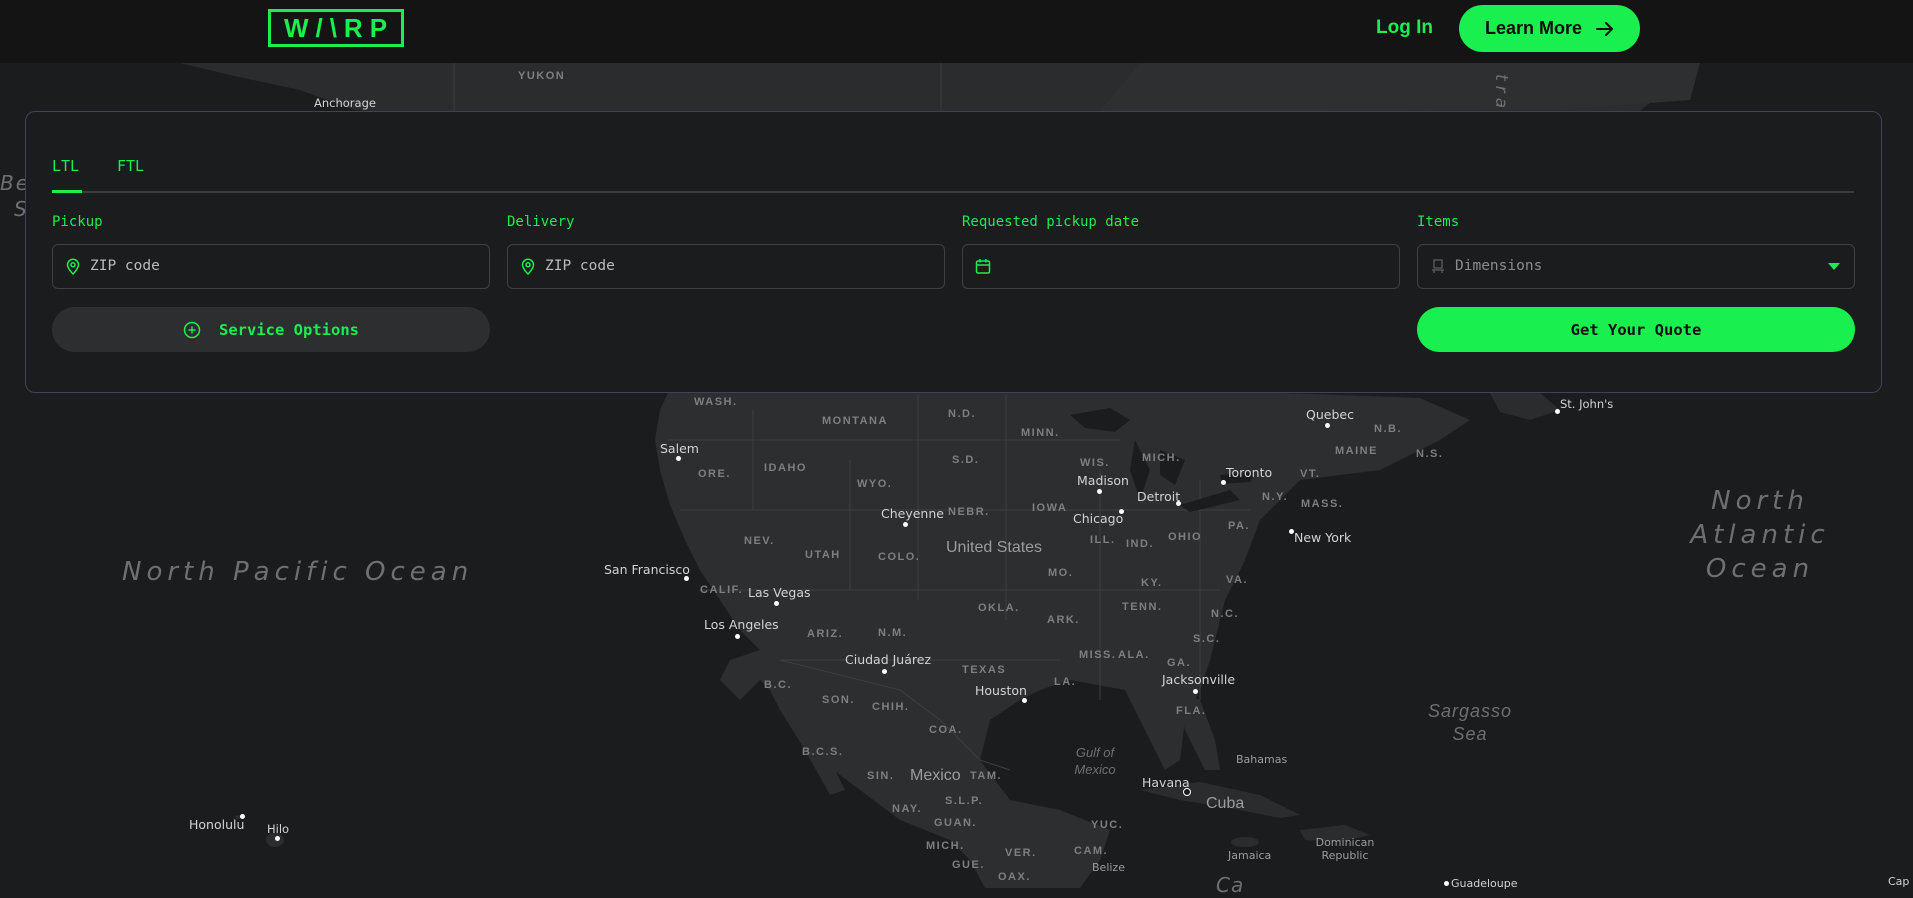 The height and width of the screenshot is (898, 1913). Describe the element at coordinates (912, 513) in the screenshot. I see `city-label-cheyenne: Cheyenne` at that location.